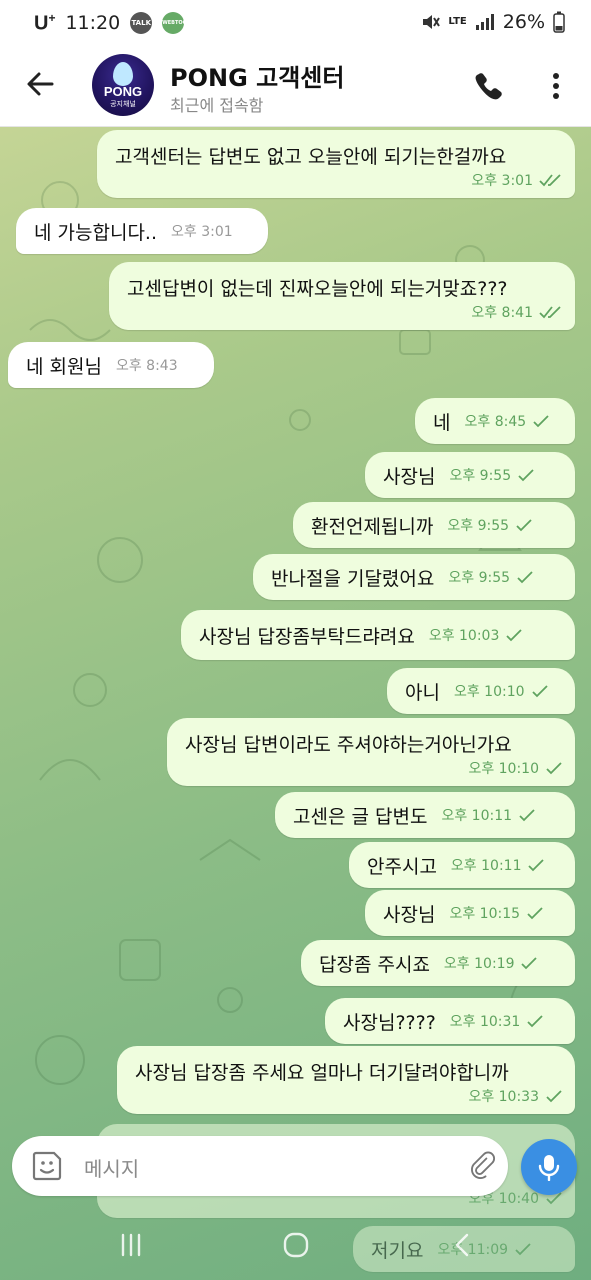 Image resolution: width=591 pixels, height=1280 pixels. I want to click on message-bubble-outgoing: 사장님 답장좀부탁드랴려요 오후 10:03, so click(378, 635).